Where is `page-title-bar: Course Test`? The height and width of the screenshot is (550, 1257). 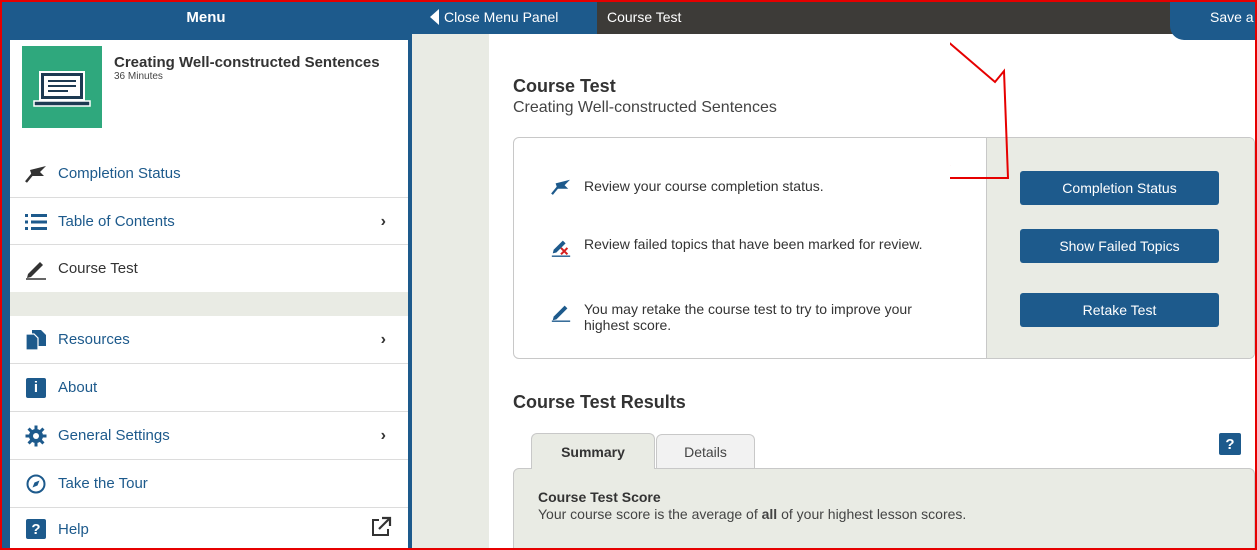 page-title-bar: Course Test is located at coordinates (644, 17).